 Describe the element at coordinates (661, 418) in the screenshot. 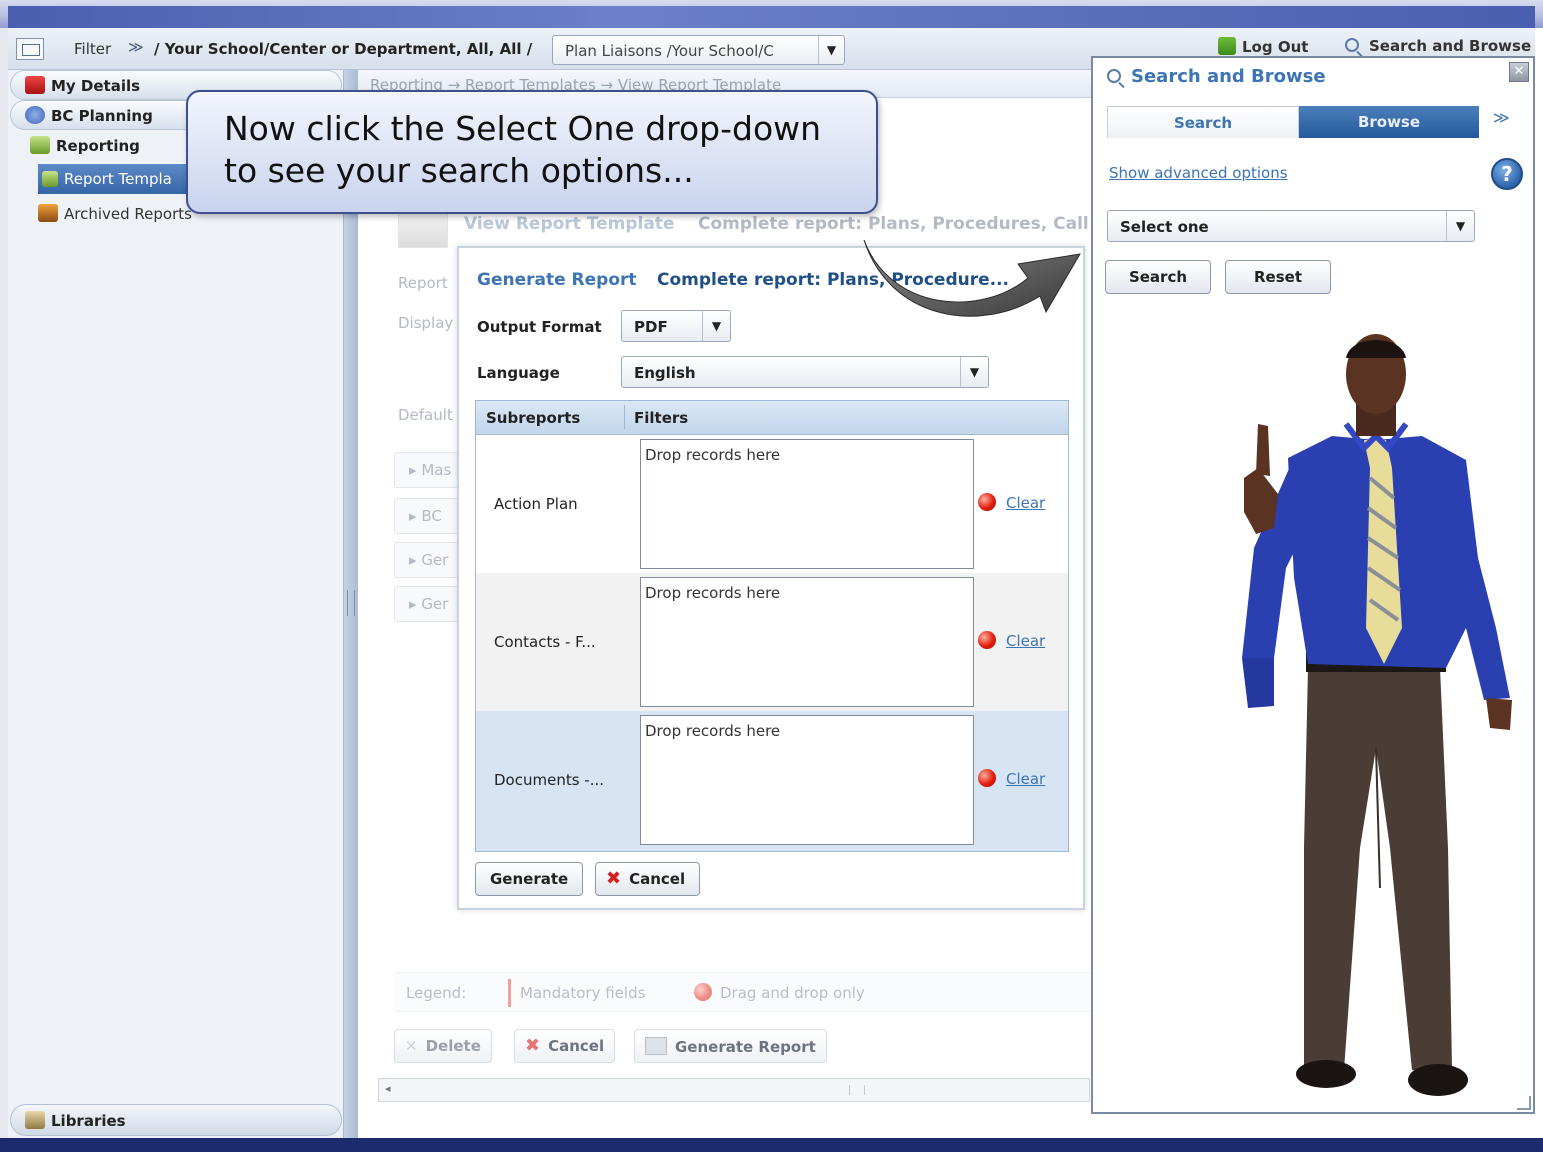

I see `col-filters: Filters` at that location.